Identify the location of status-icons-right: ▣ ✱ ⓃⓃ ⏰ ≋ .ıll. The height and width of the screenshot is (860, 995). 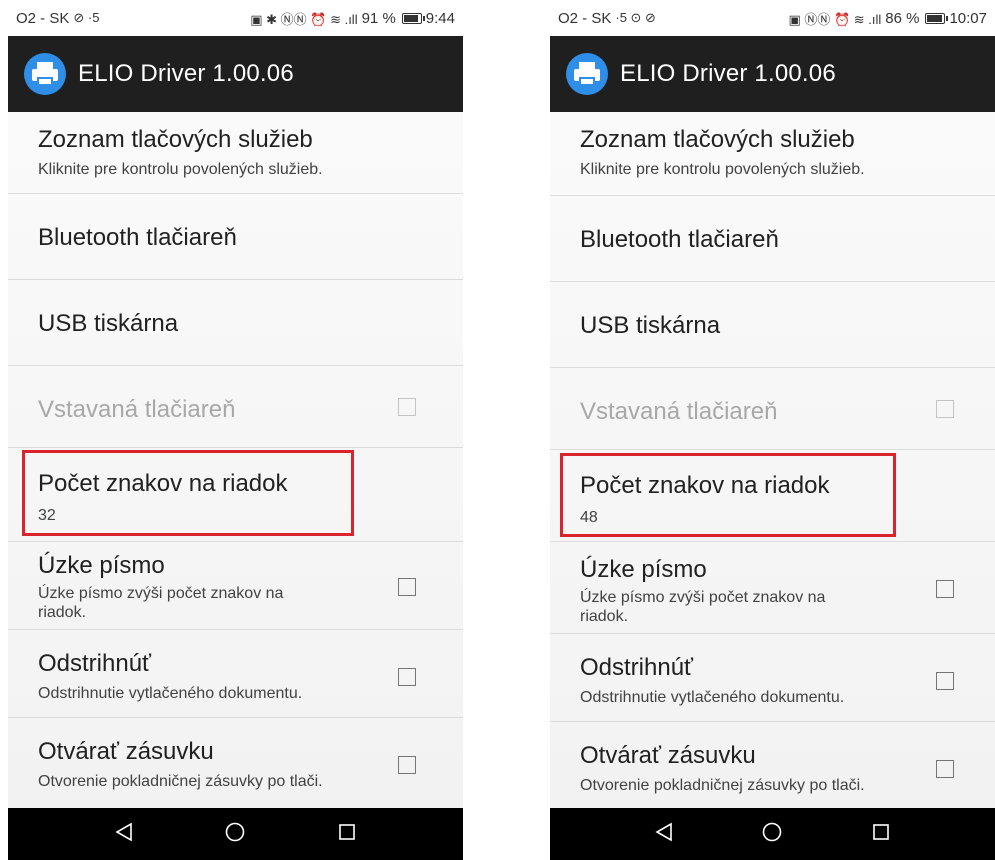
(304, 19).